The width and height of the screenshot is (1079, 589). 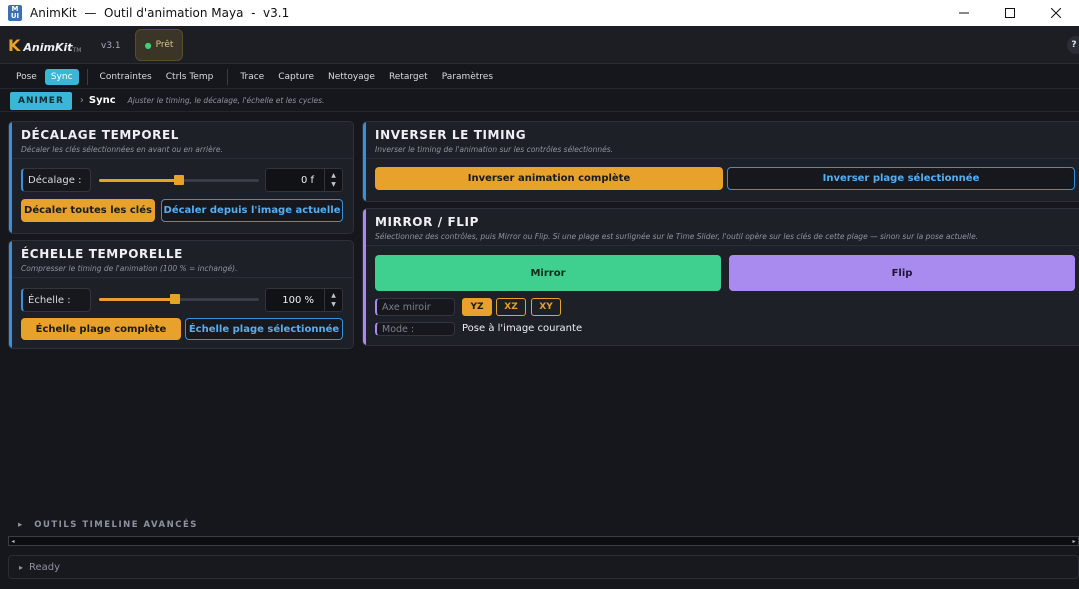 What do you see at coordinates (41, 100) in the screenshot?
I see `breadcrumb-root: ANIMER` at bounding box center [41, 100].